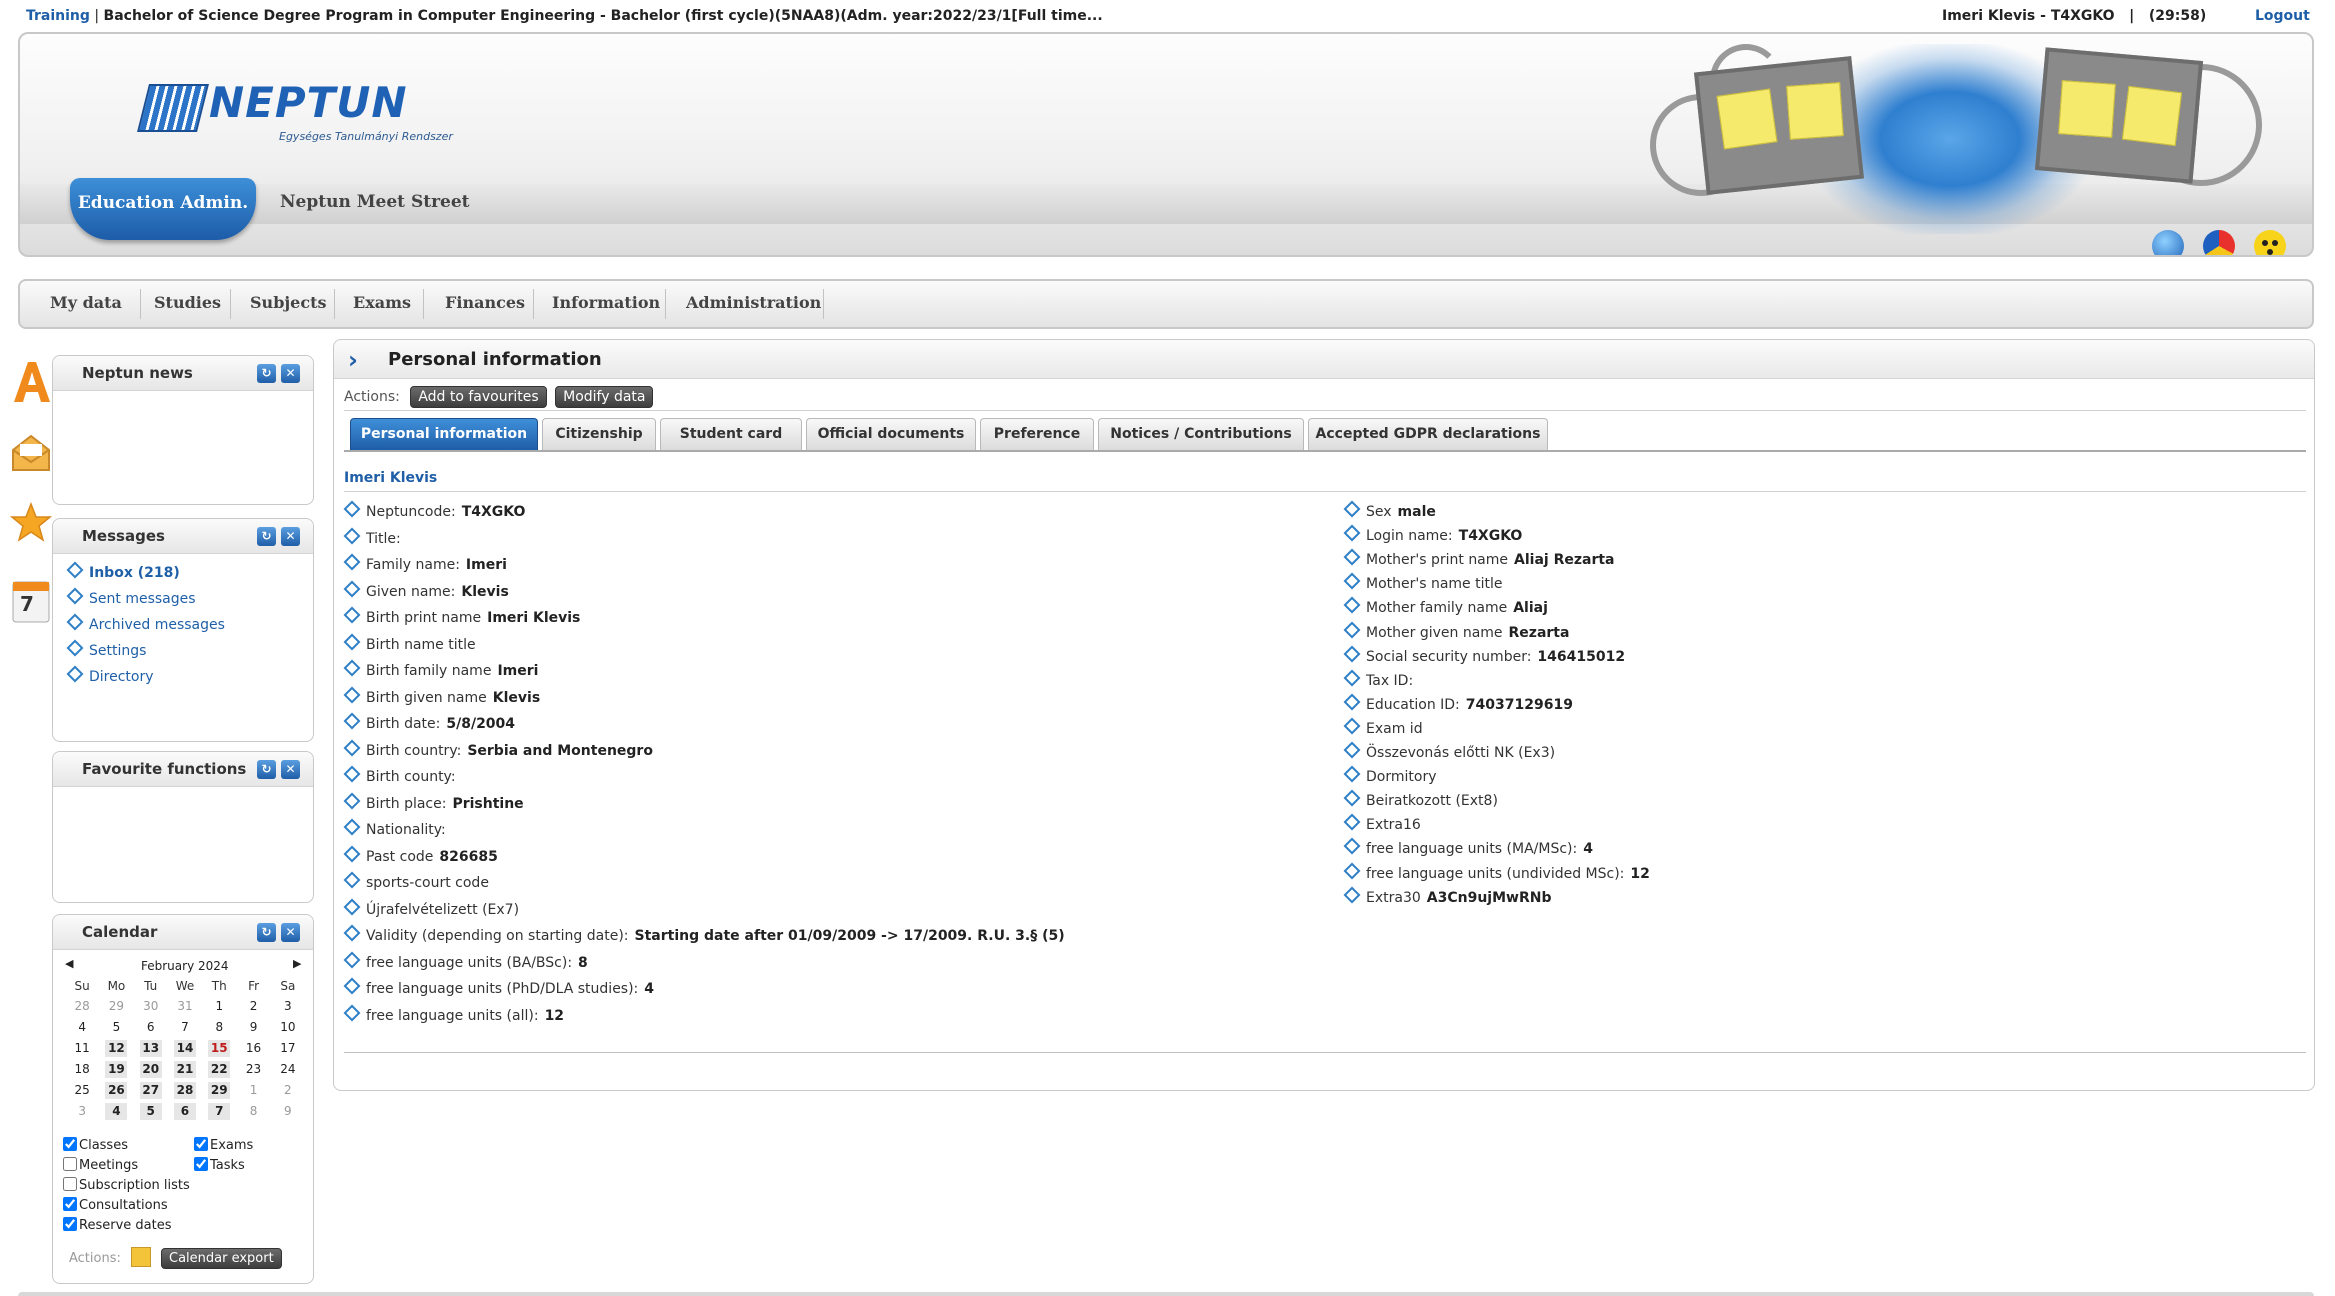 This screenshot has height=1296, width=2335. I want to click on calendar-day: 30, so click(151, 1006).